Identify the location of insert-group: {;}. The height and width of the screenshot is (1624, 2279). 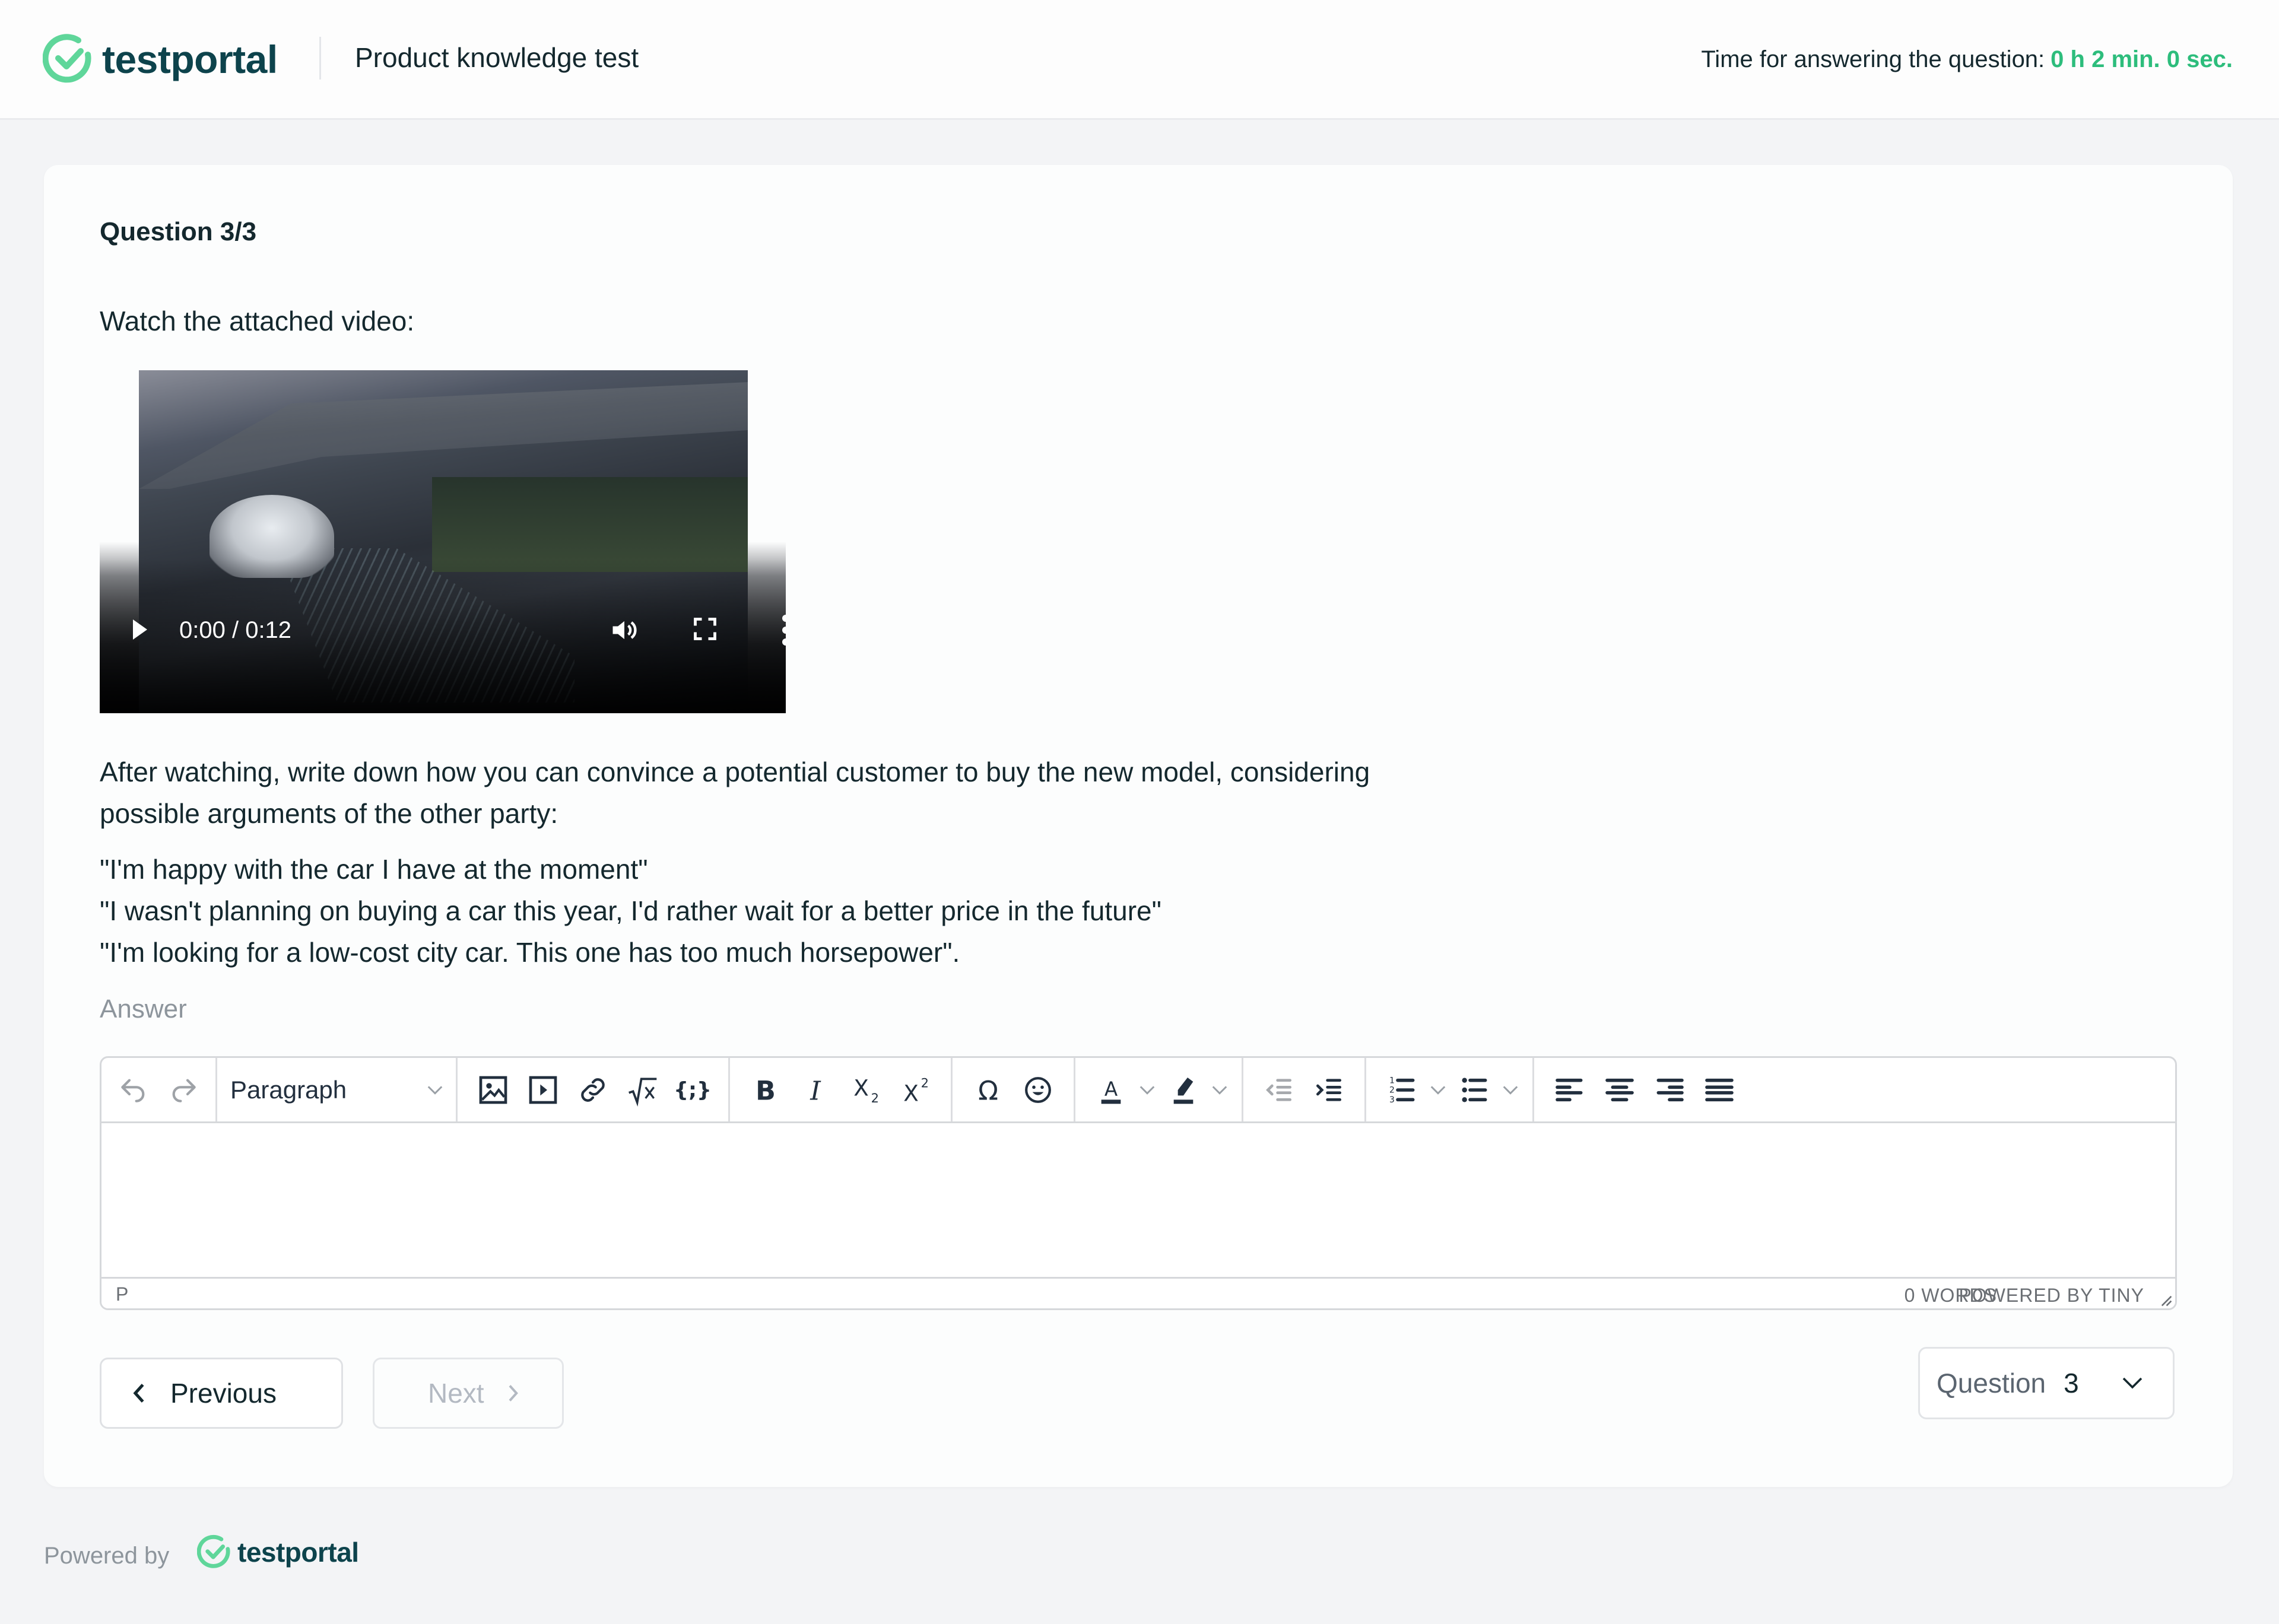
(594, 1089).